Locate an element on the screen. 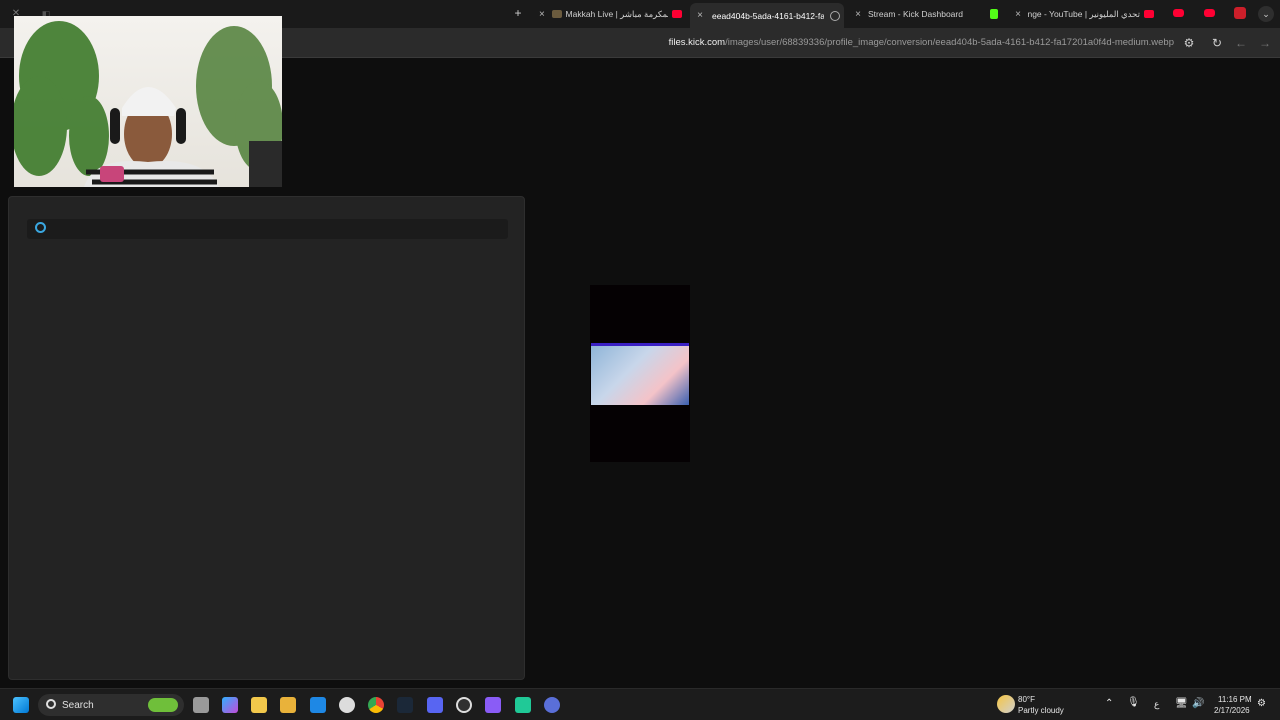 This screenshot has height=720, width=1280. file-explorer-icon is located at coordinates (259, 705).